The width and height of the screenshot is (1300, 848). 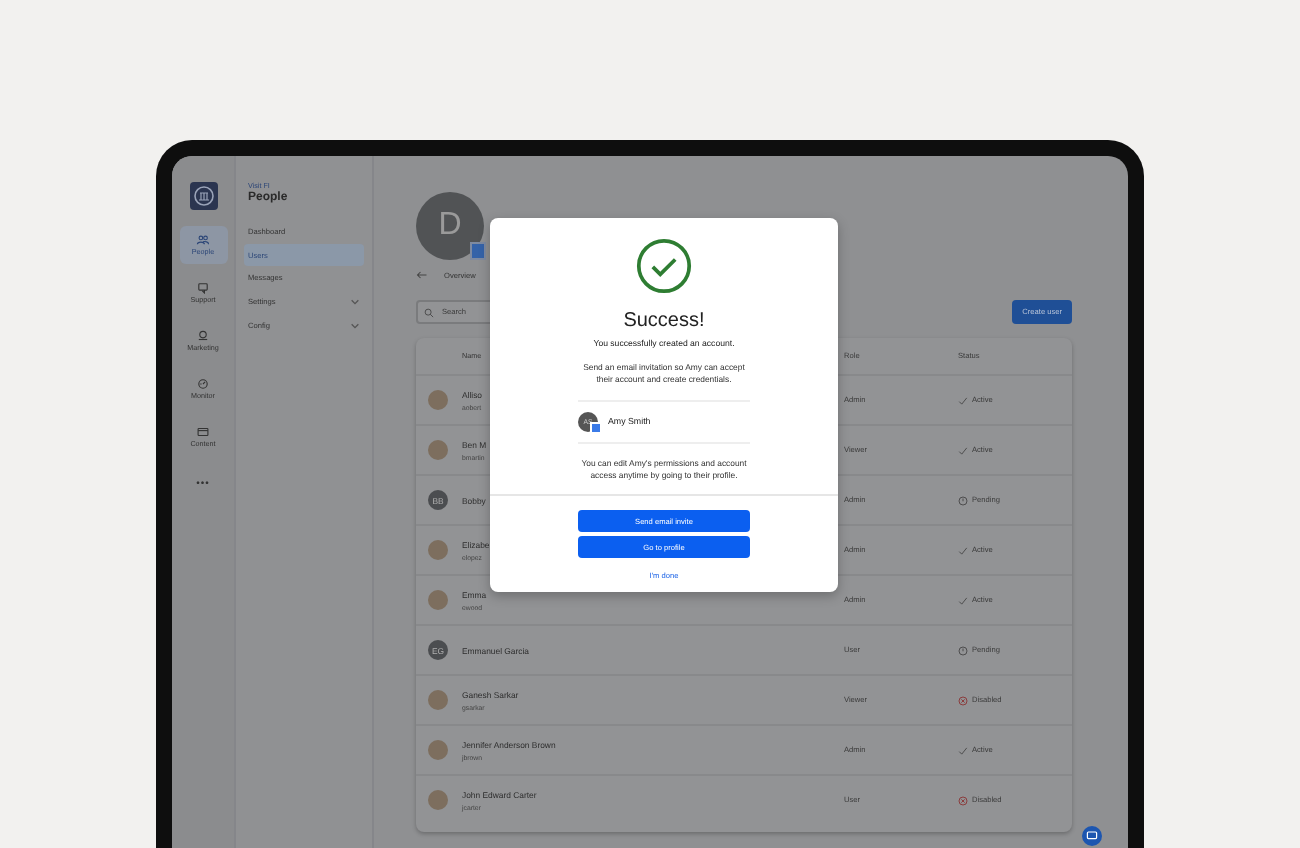 I want to click on logo-icon, so click(x=203, y=196).